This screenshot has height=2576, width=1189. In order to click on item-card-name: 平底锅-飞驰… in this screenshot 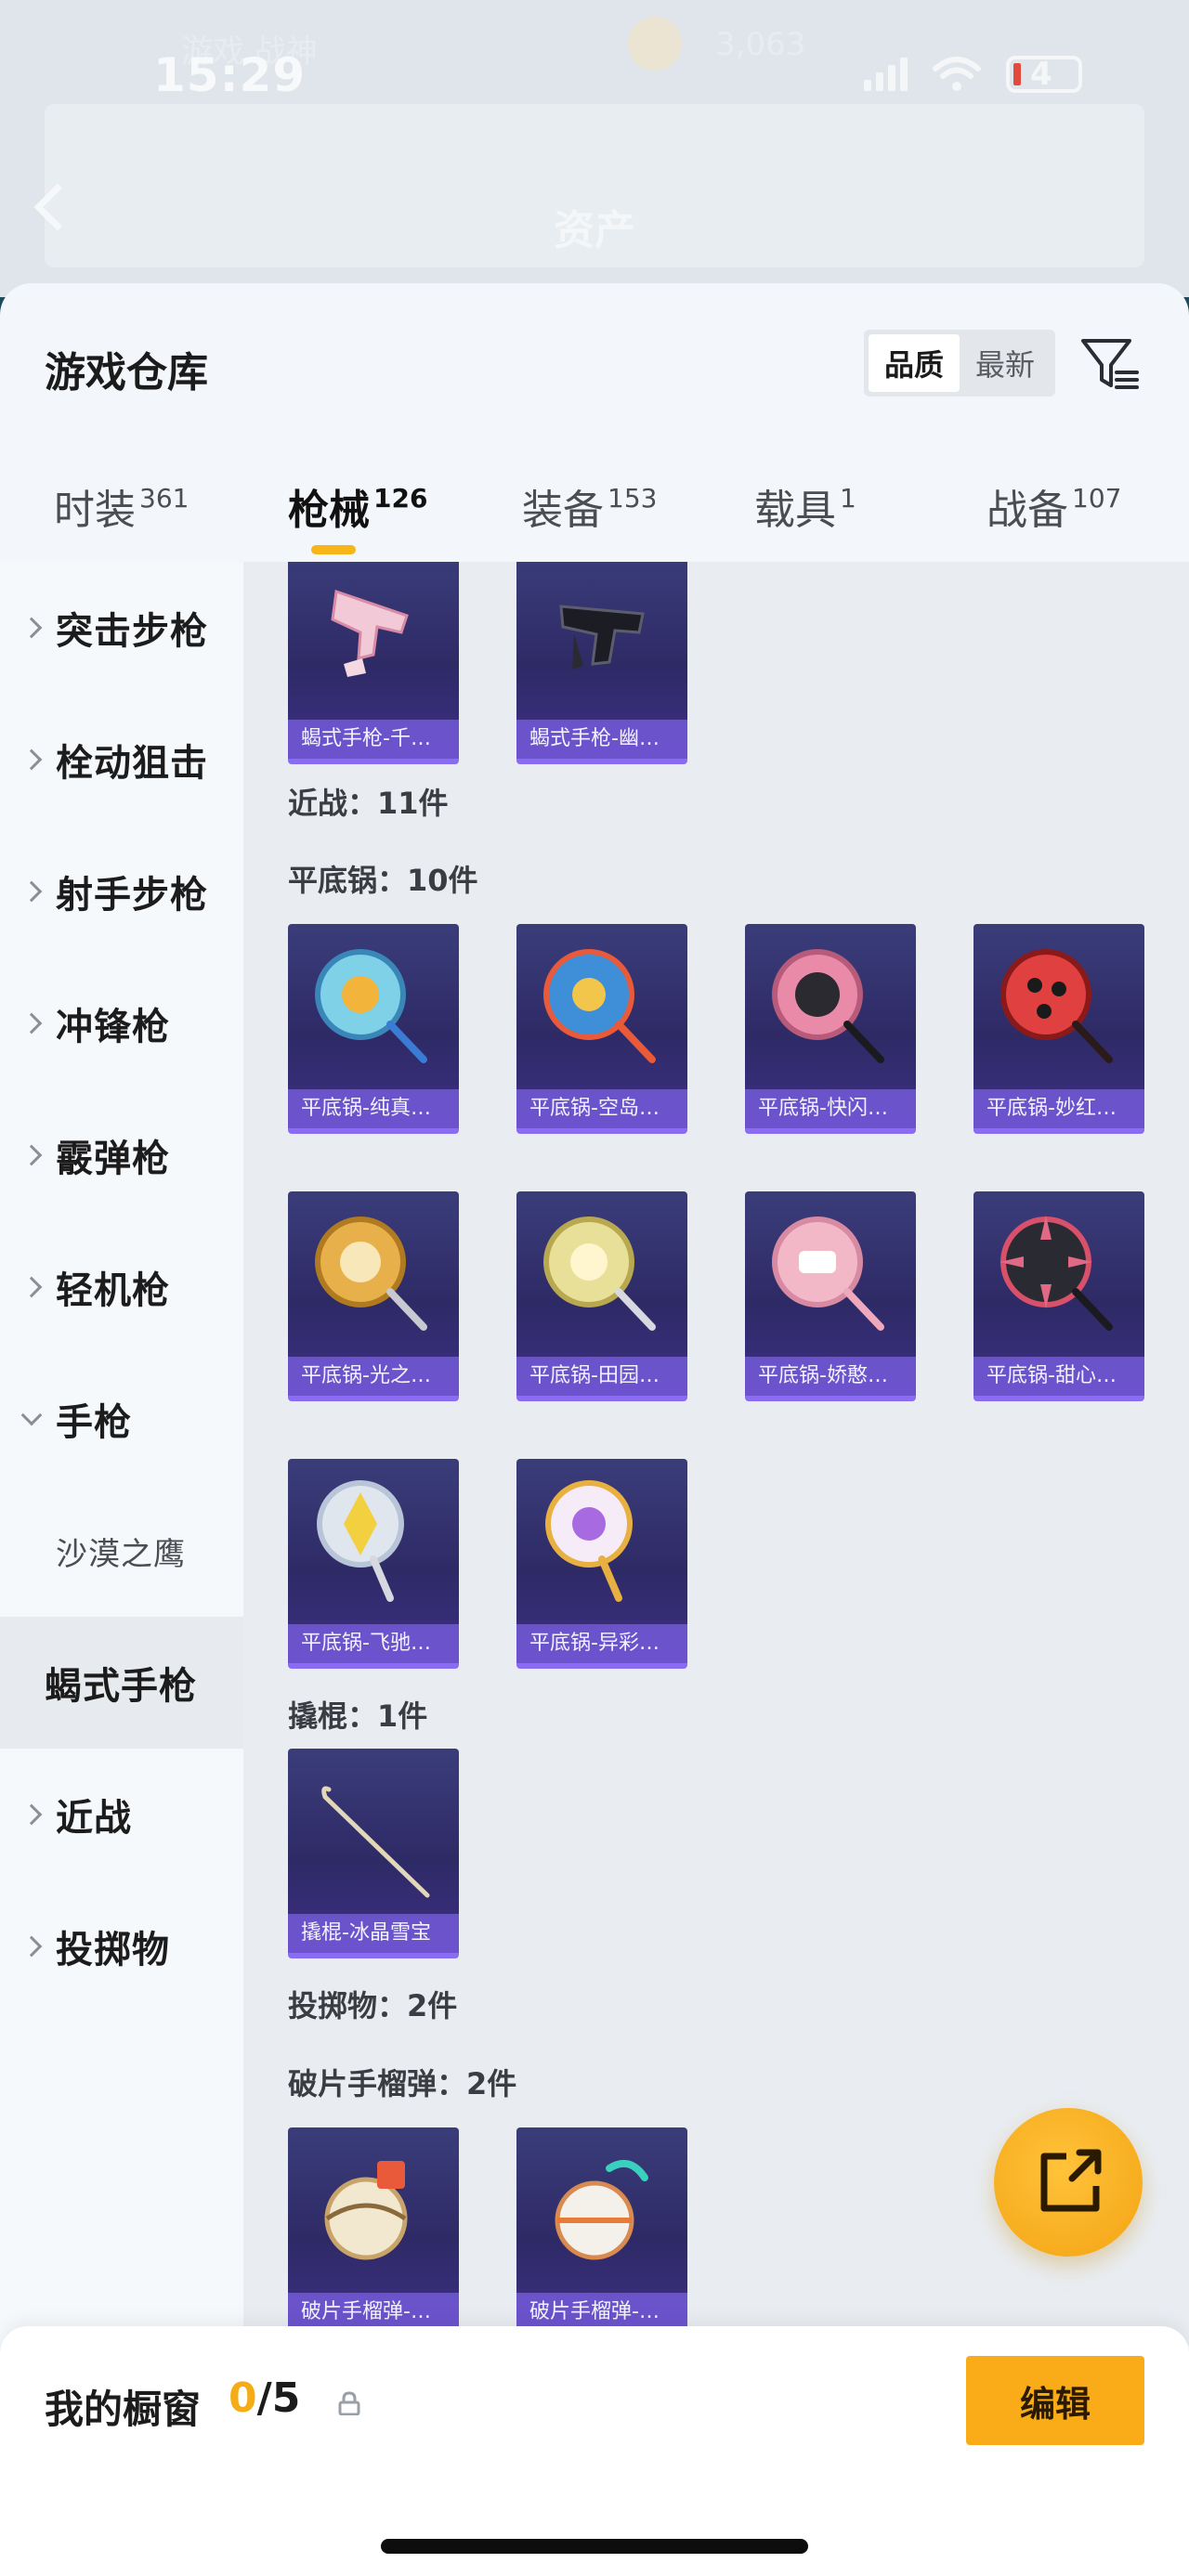, I will do `click(374, 1643)`.